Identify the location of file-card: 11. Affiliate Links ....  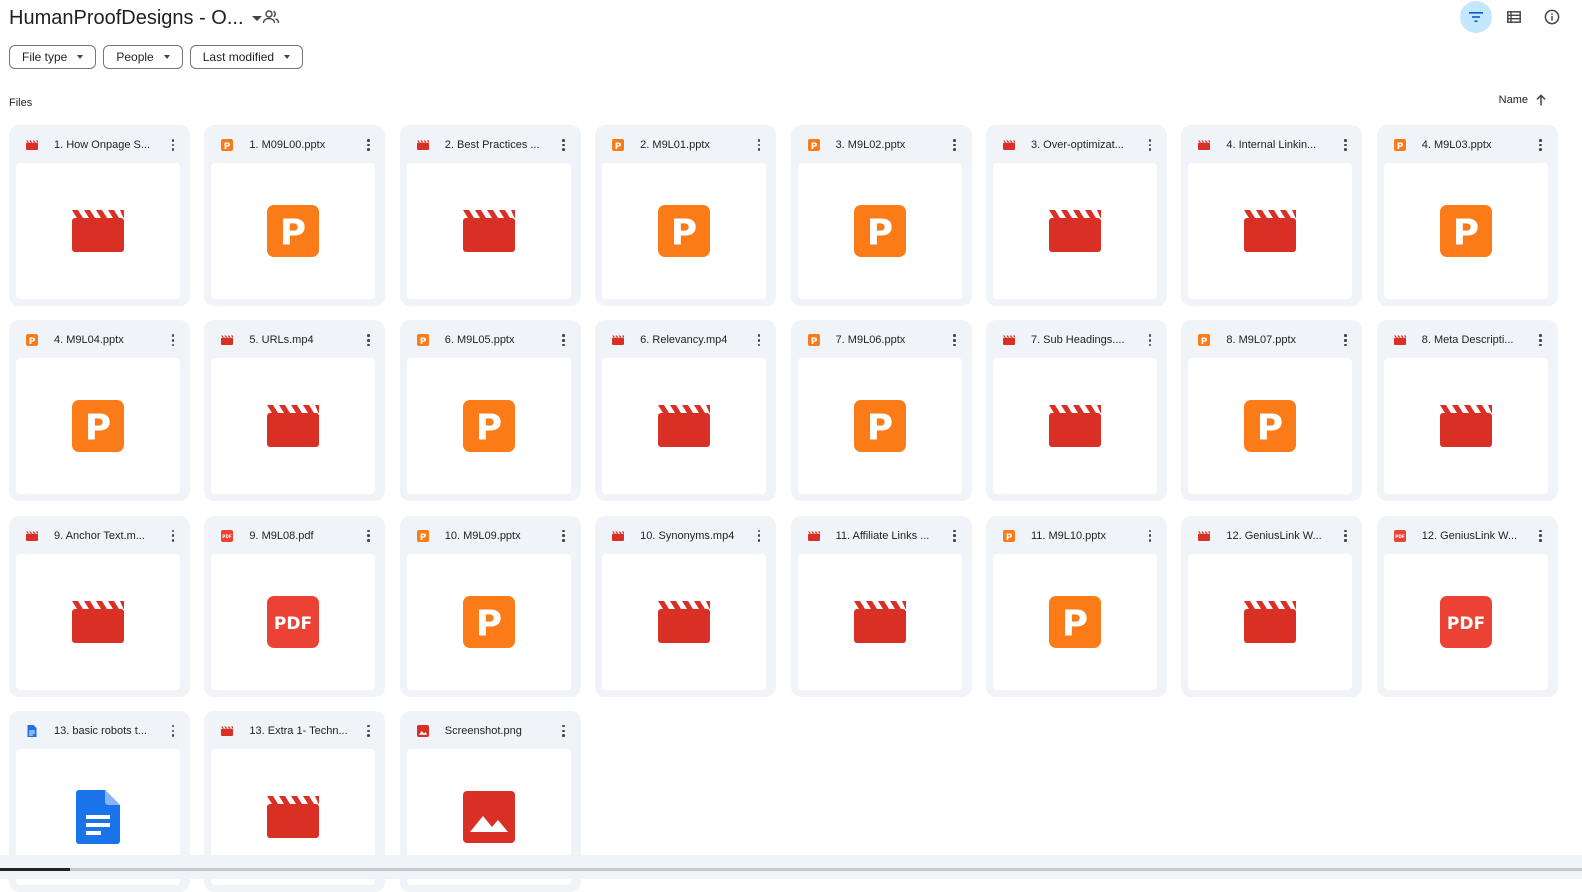
(881, 606).